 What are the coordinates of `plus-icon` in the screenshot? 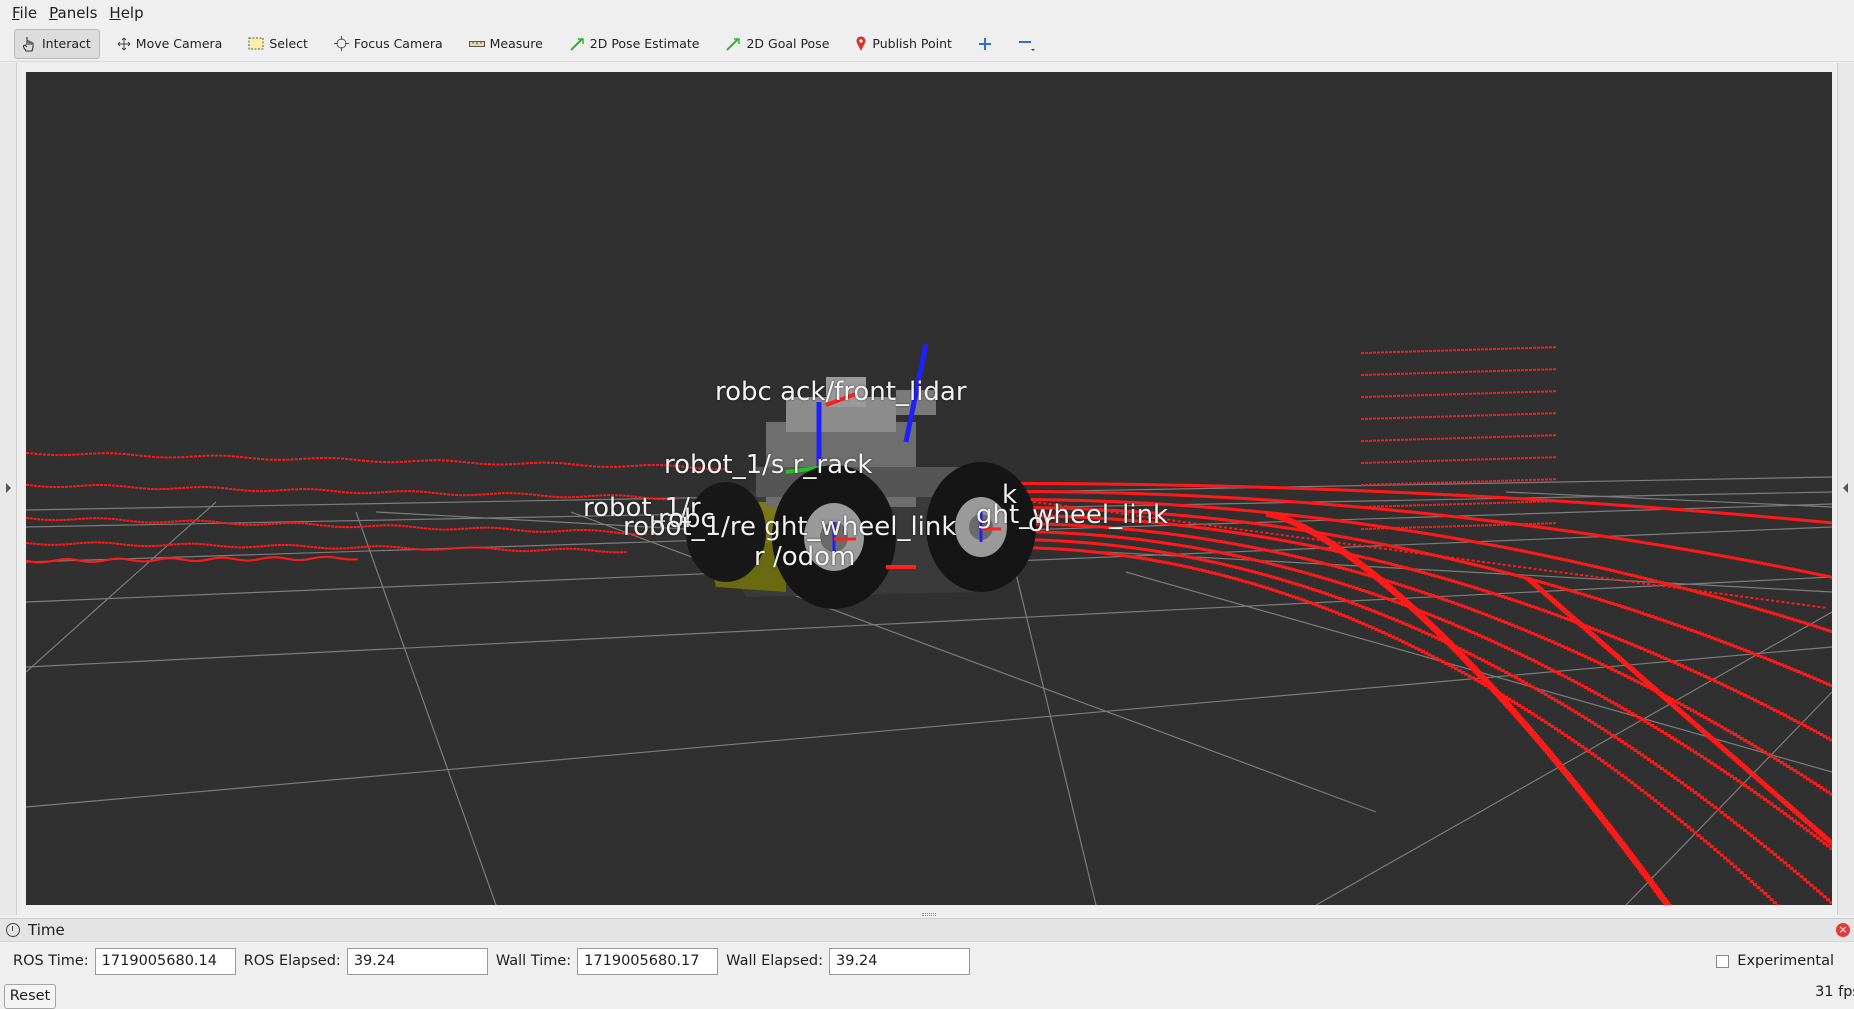 It's located at (984, 43).